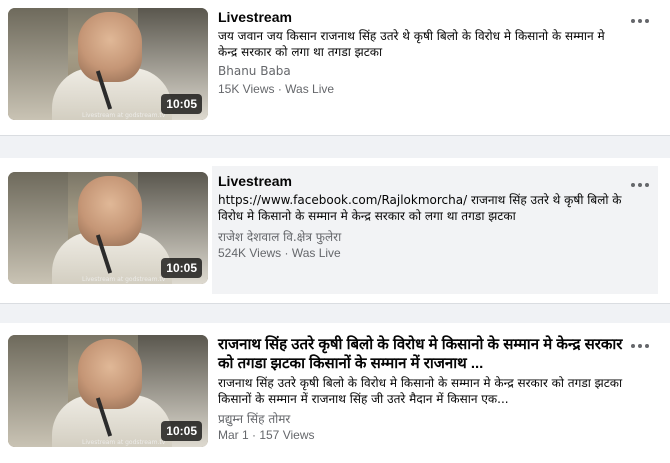  Describe the element at coordinates (279, 236) in the screenshot. I see `video-author: राजेश देशवाल वि.क्षेत्र फुलेरा` at that location.